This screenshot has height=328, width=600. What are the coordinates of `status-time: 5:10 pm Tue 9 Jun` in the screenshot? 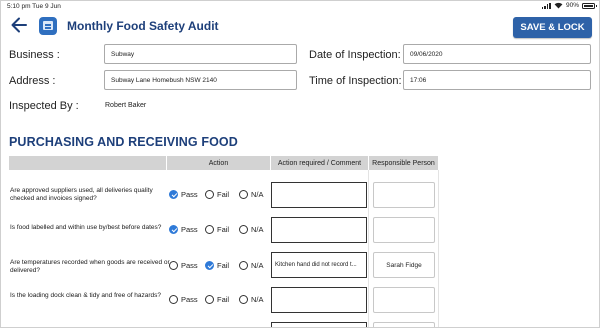 It's located at (34, 6).